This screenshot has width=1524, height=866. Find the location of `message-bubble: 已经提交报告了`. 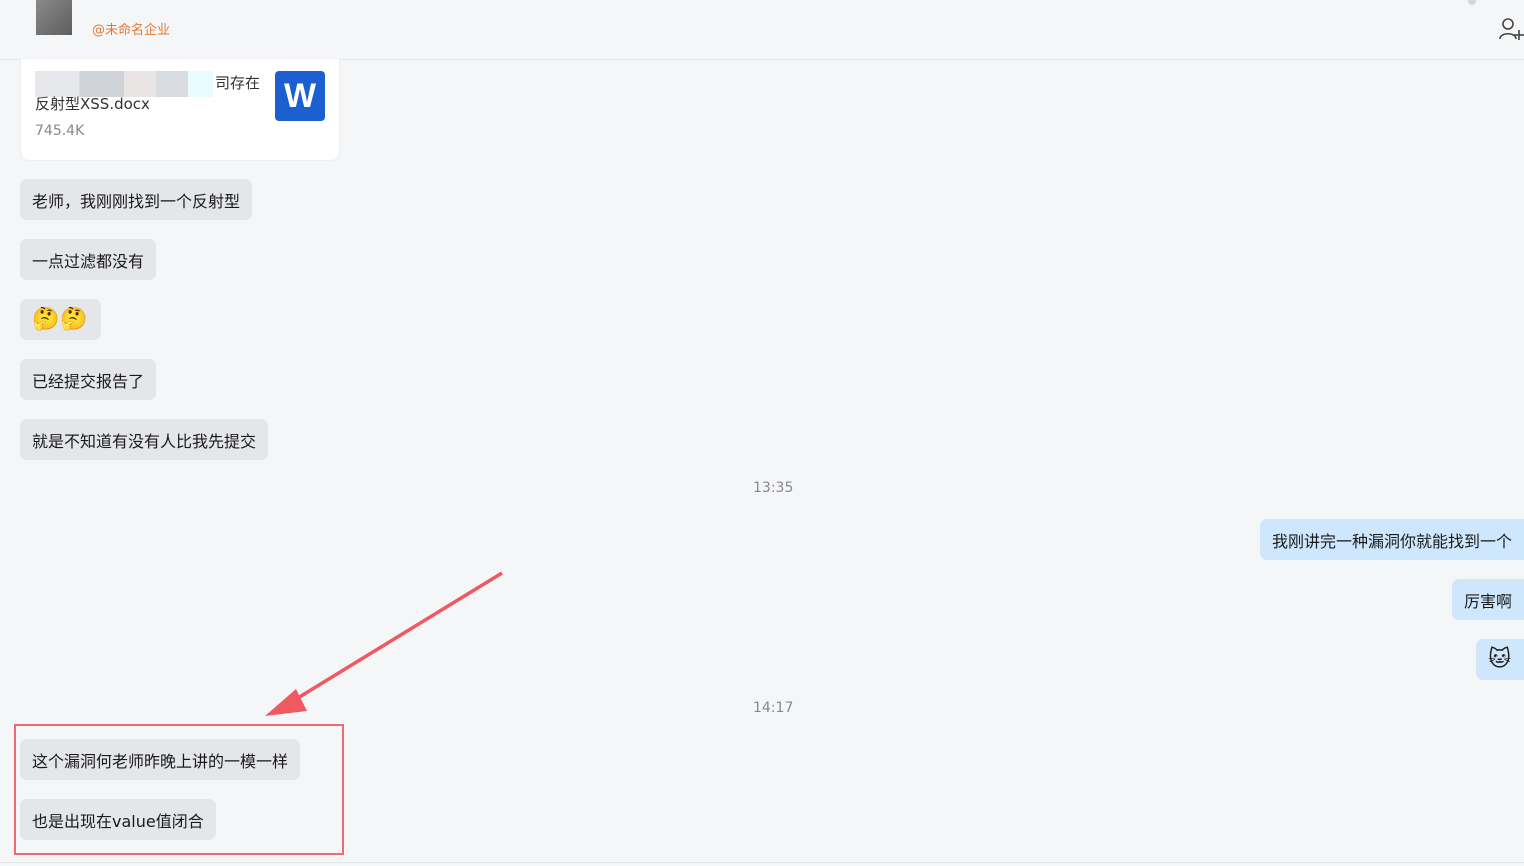

message-bubble: 已经提交报告了 is located at coordinates (88, 379).